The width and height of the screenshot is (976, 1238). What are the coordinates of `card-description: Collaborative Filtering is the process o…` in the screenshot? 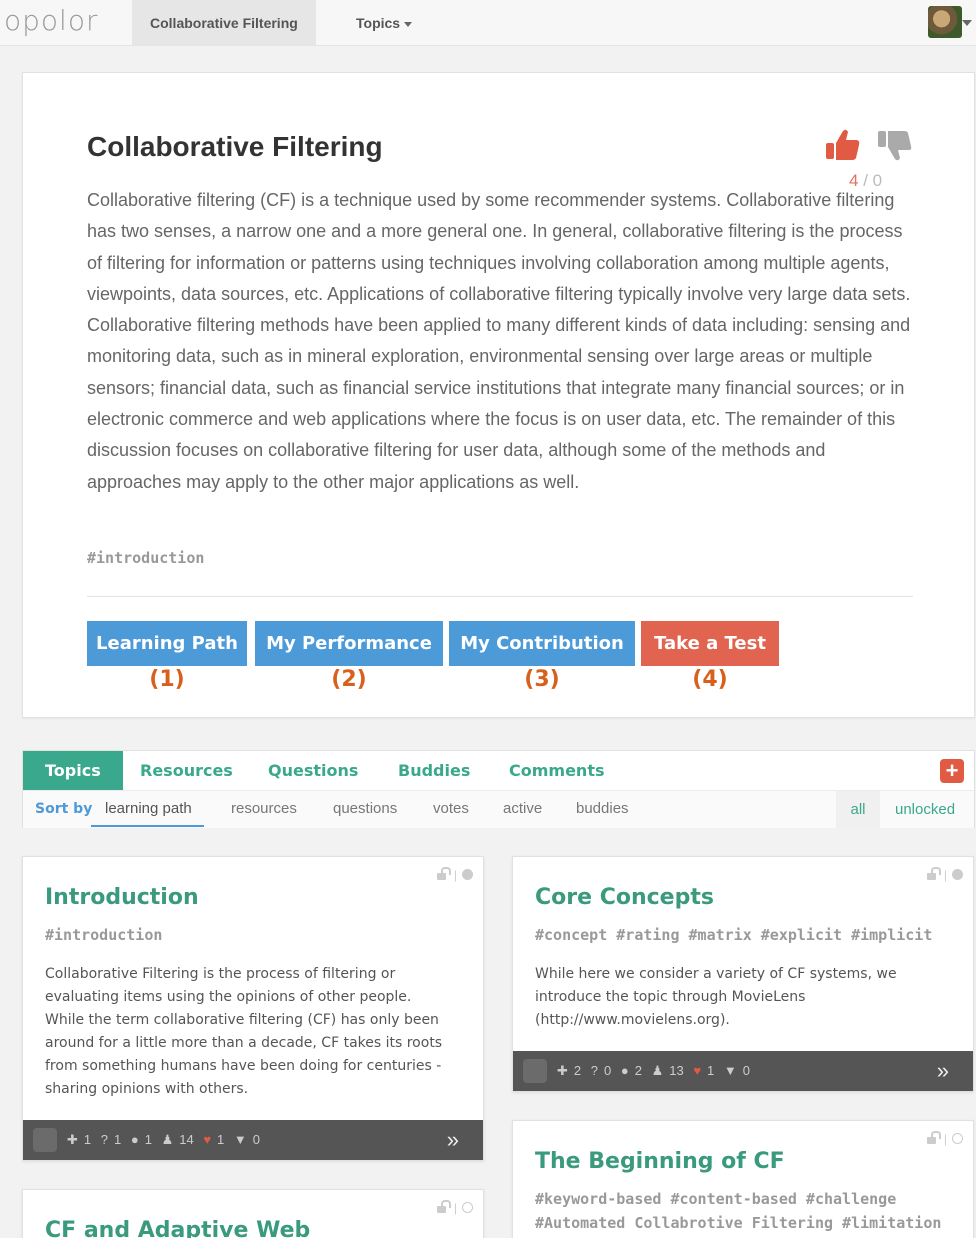 It's located at (243, 1032).